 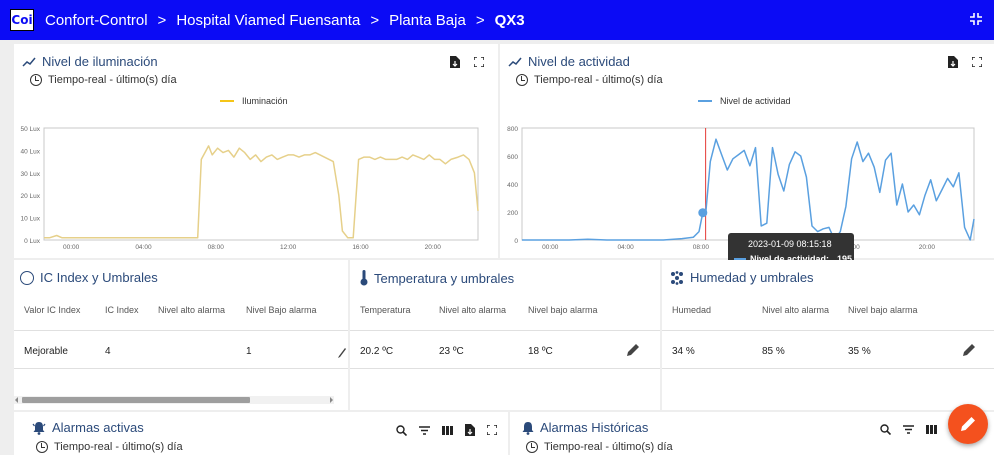 What do you see at coordinates (103, 80) in the screenshot?
I see `illumination-subtitle: Tiempo-real - último(s) día` at bounding box center [103, 80].